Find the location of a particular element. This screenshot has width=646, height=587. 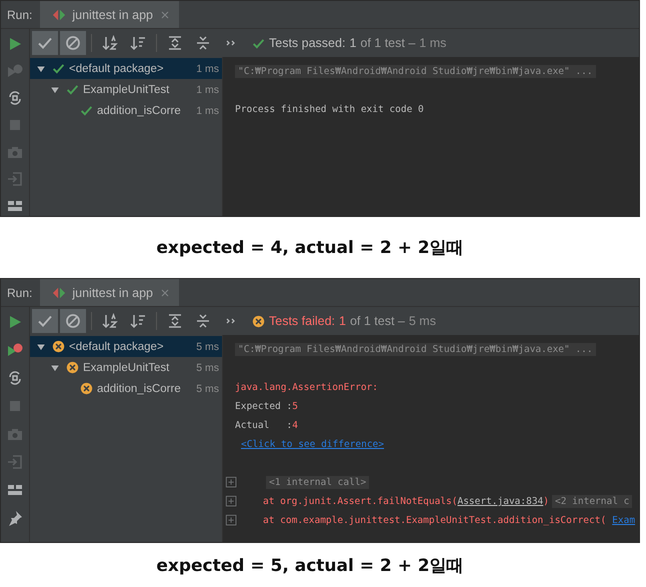

console-text: 4 is located at coordinates (295, 425).